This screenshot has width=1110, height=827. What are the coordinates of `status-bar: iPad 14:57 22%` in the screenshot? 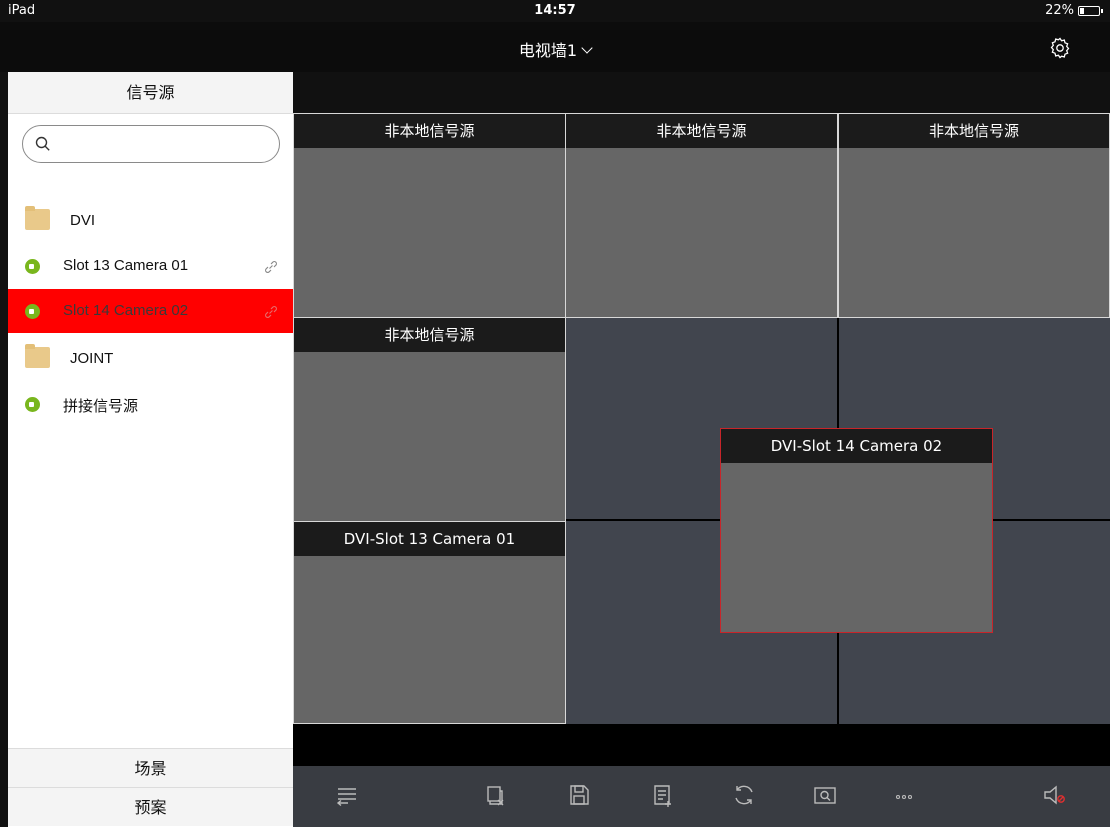 It's located at (555, 11).